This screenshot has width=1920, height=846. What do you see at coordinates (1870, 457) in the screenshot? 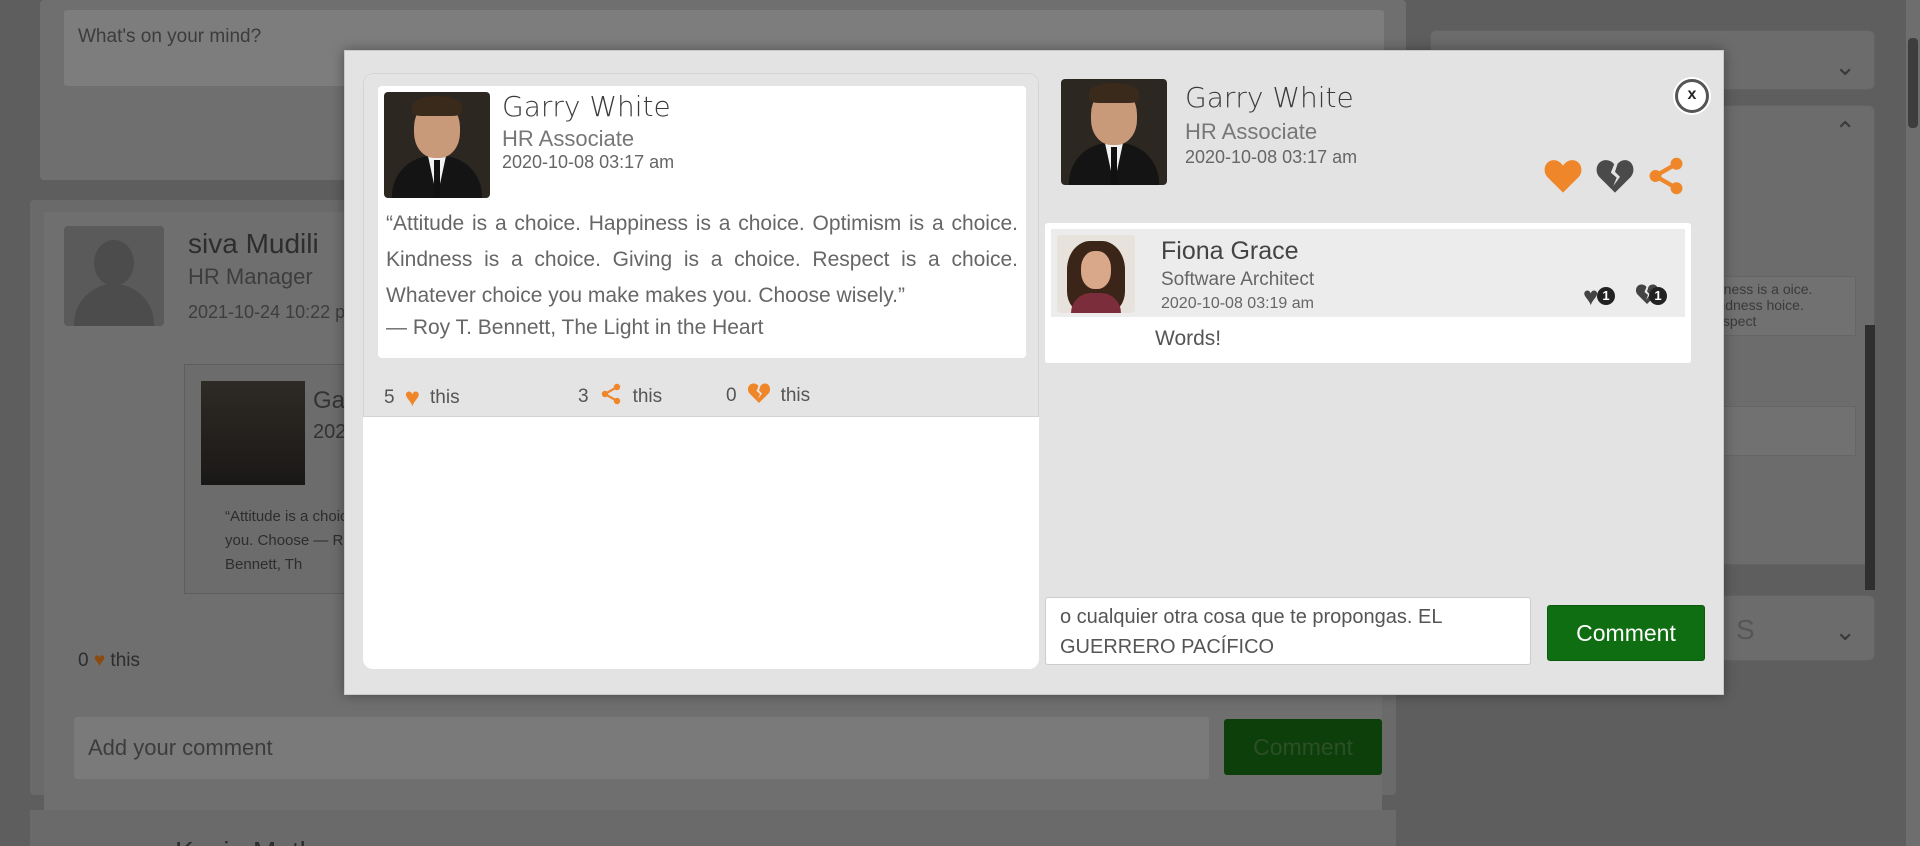
I see `sidebar-scrollbar` at bounding box center [1870, 457].